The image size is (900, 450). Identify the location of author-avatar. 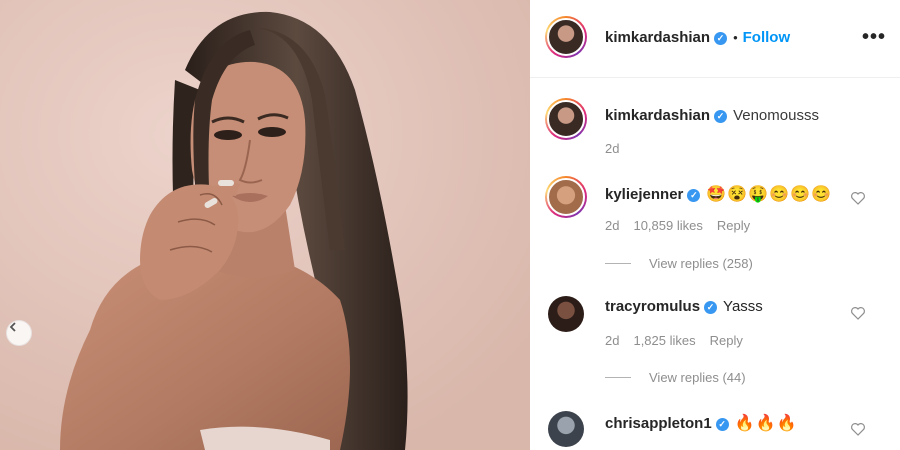
(566, 37).